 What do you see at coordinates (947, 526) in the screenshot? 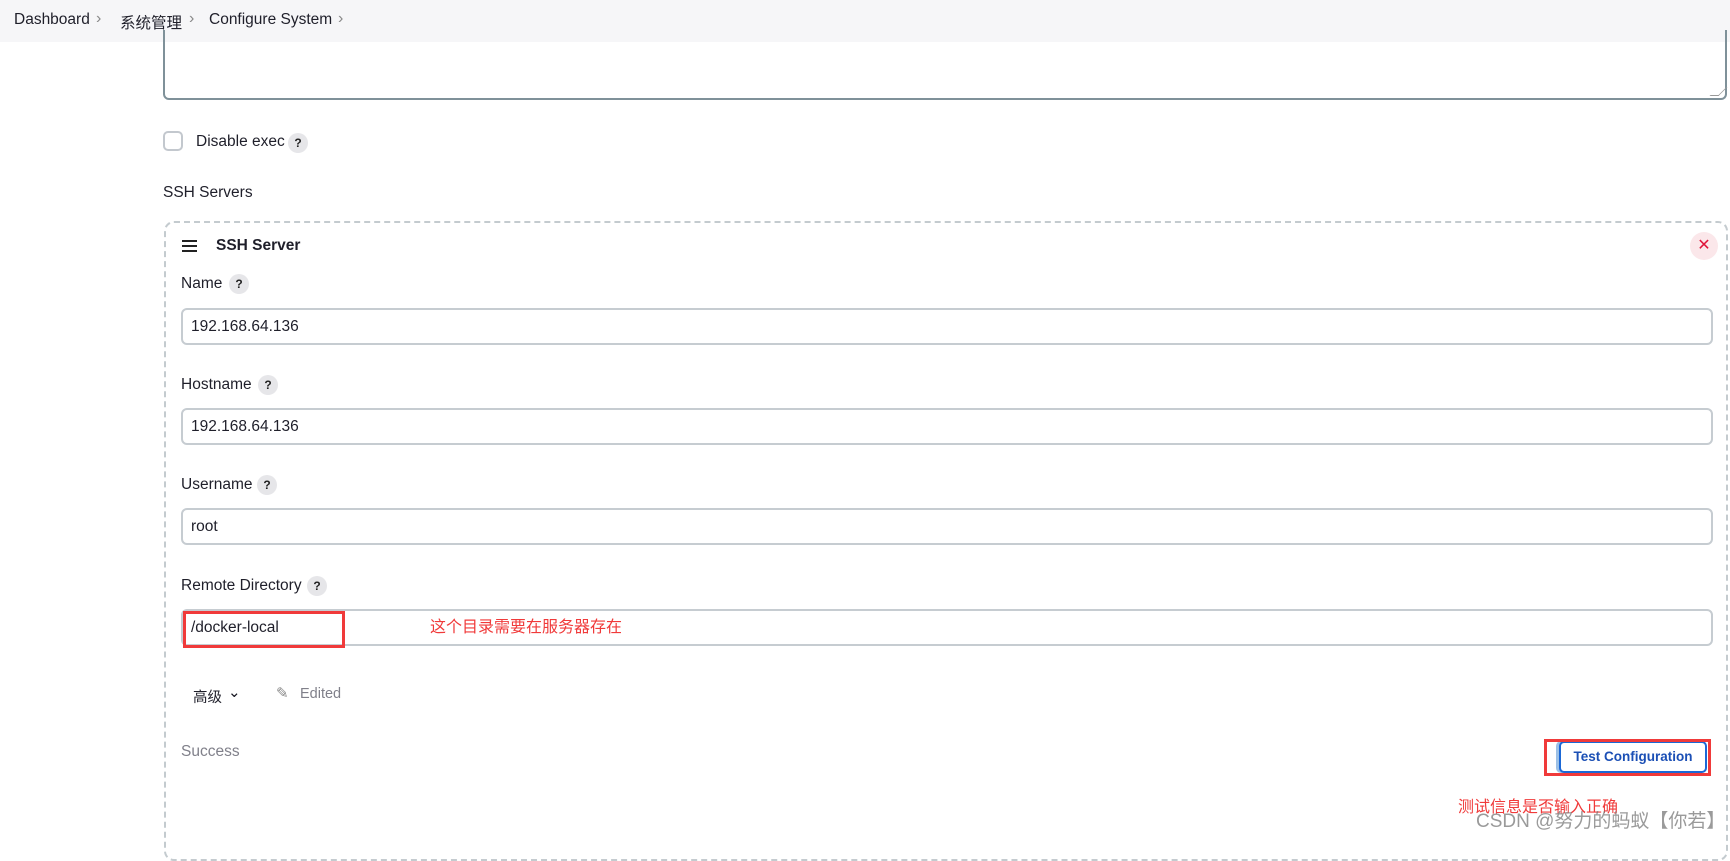
I see `username-input: root` at bounding box center [947, 526].